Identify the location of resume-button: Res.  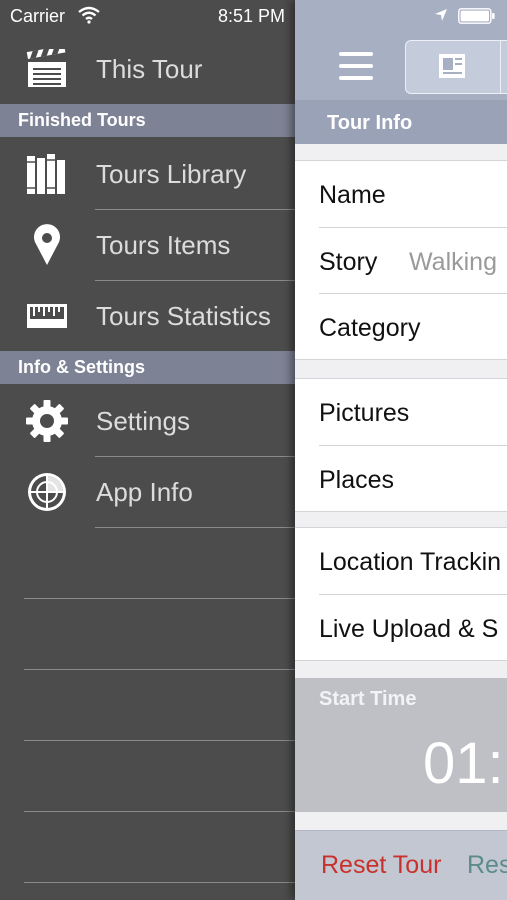
(487, 865).